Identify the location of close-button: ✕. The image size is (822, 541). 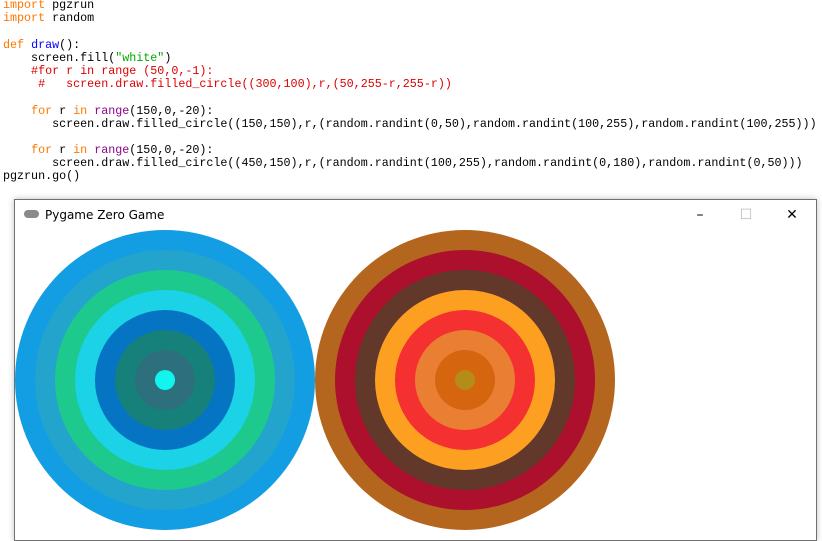
(792, 215).